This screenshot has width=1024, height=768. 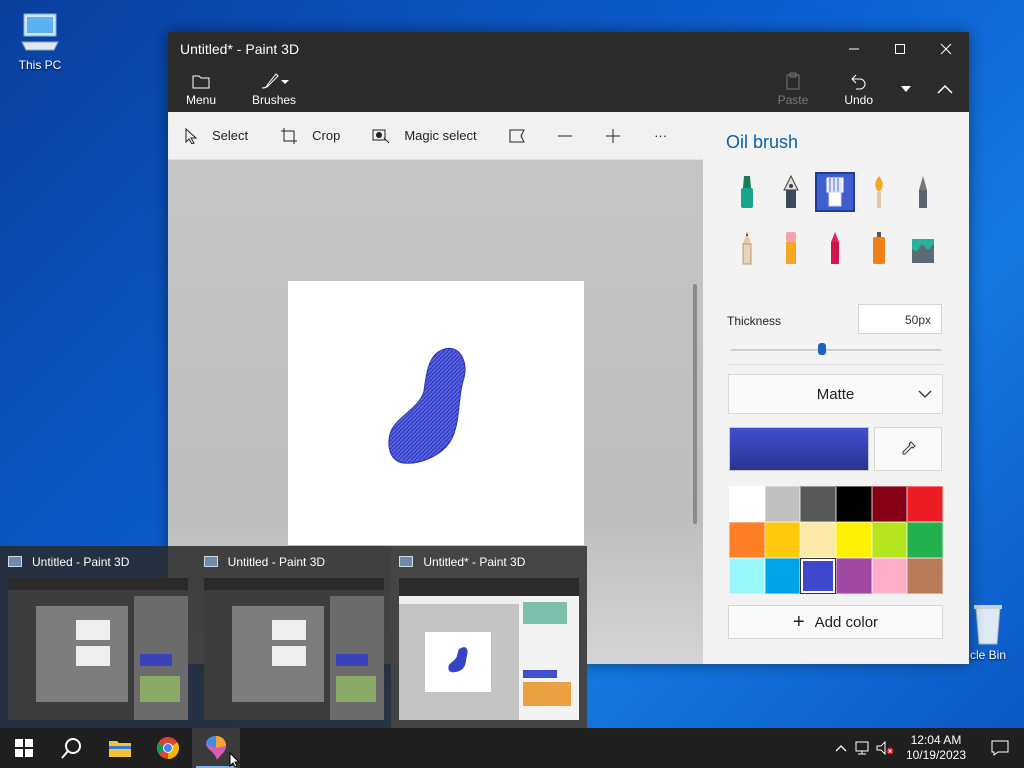 I want to click on preview-window-1: Untitled - Paint 3D, so click(x=98, y=637).